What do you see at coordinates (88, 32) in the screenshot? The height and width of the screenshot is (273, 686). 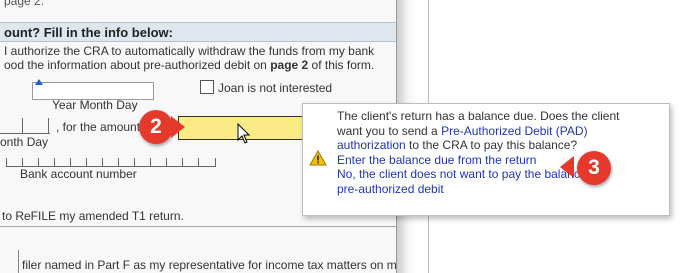 I see `section-heading: ount? Fill in the info below:` at bounding box center [88, 32].